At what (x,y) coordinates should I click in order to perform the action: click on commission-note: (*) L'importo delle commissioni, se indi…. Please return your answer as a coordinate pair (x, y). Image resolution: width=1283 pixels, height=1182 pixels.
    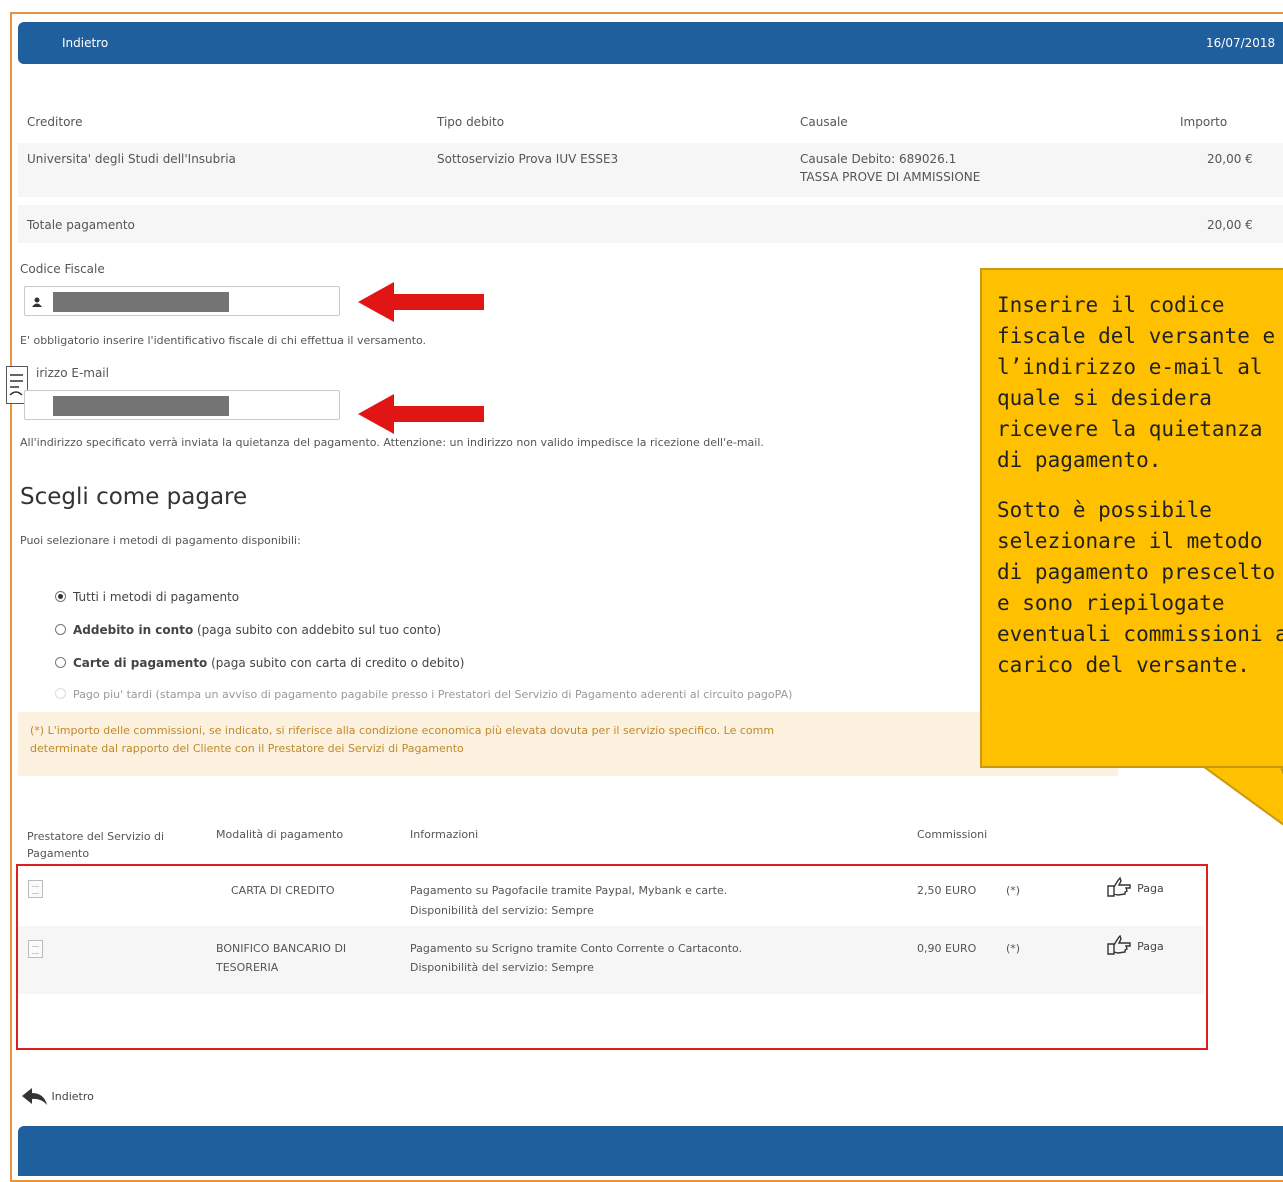
    Looking at the image, I should click on (568, 744).